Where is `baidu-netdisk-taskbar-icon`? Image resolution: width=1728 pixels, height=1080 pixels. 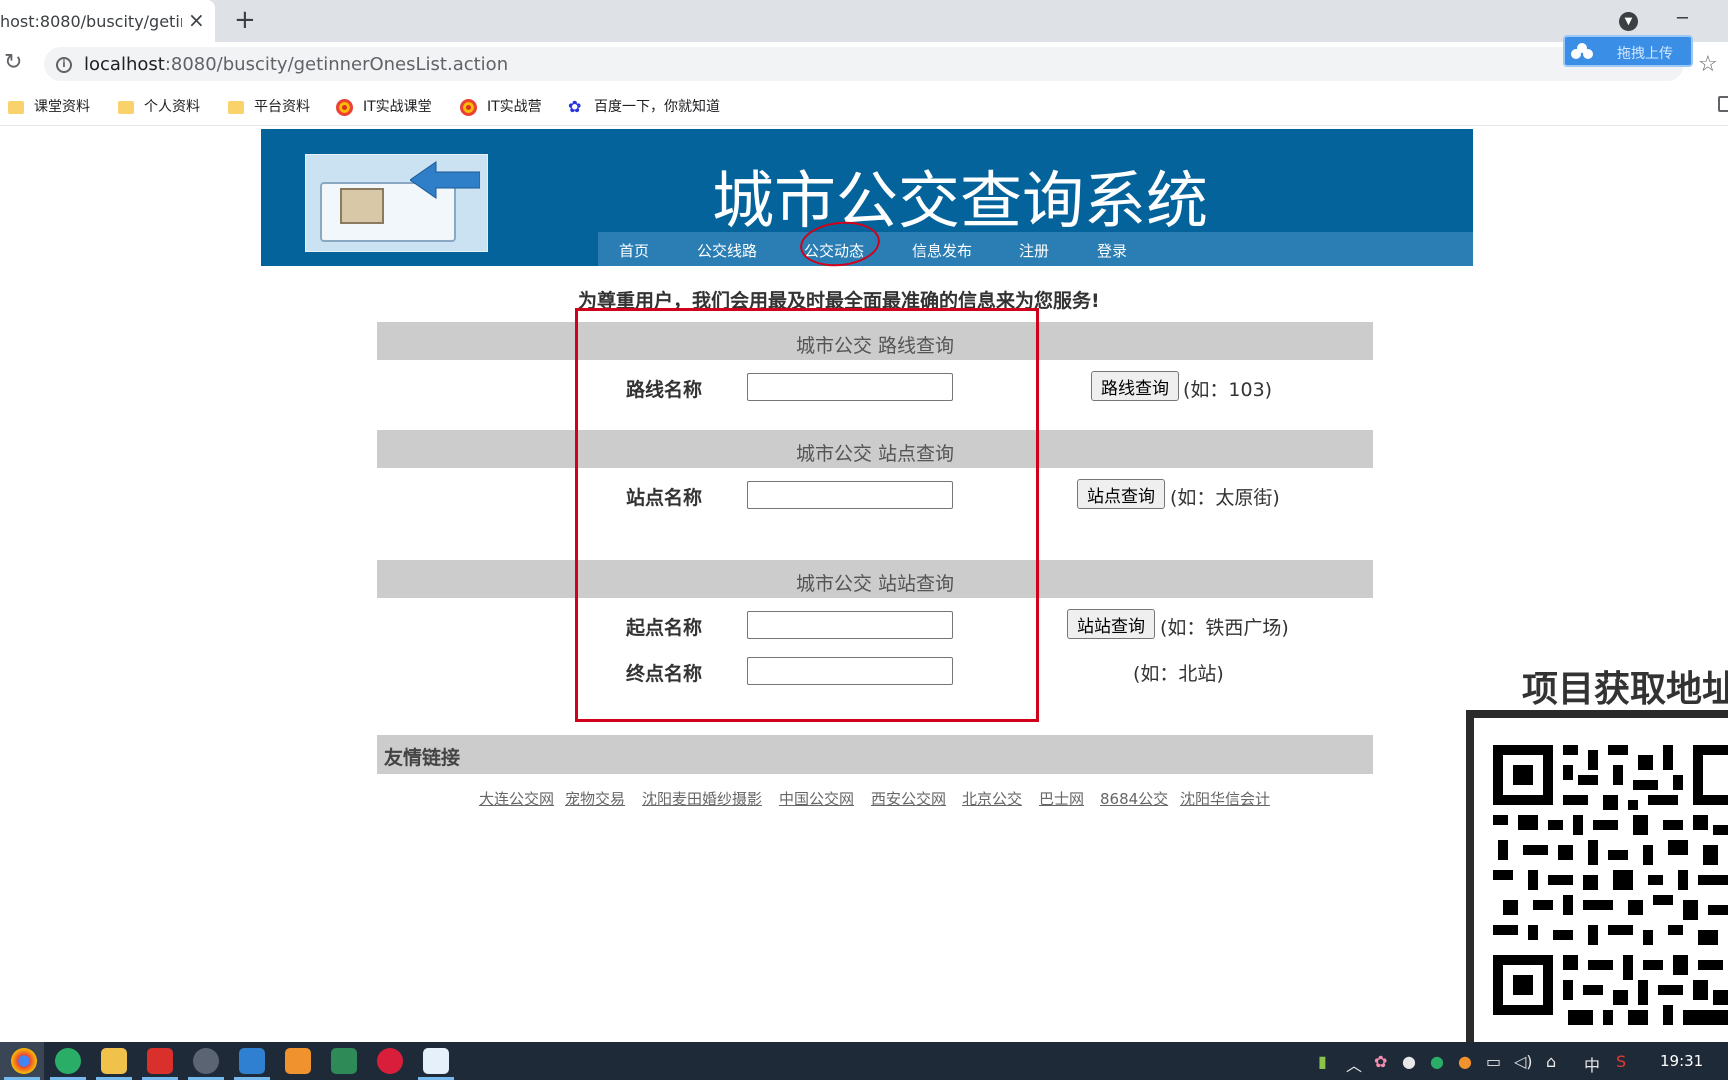 baidu-netdisk-taskbar-icon is located at coordinates (436, 1061).